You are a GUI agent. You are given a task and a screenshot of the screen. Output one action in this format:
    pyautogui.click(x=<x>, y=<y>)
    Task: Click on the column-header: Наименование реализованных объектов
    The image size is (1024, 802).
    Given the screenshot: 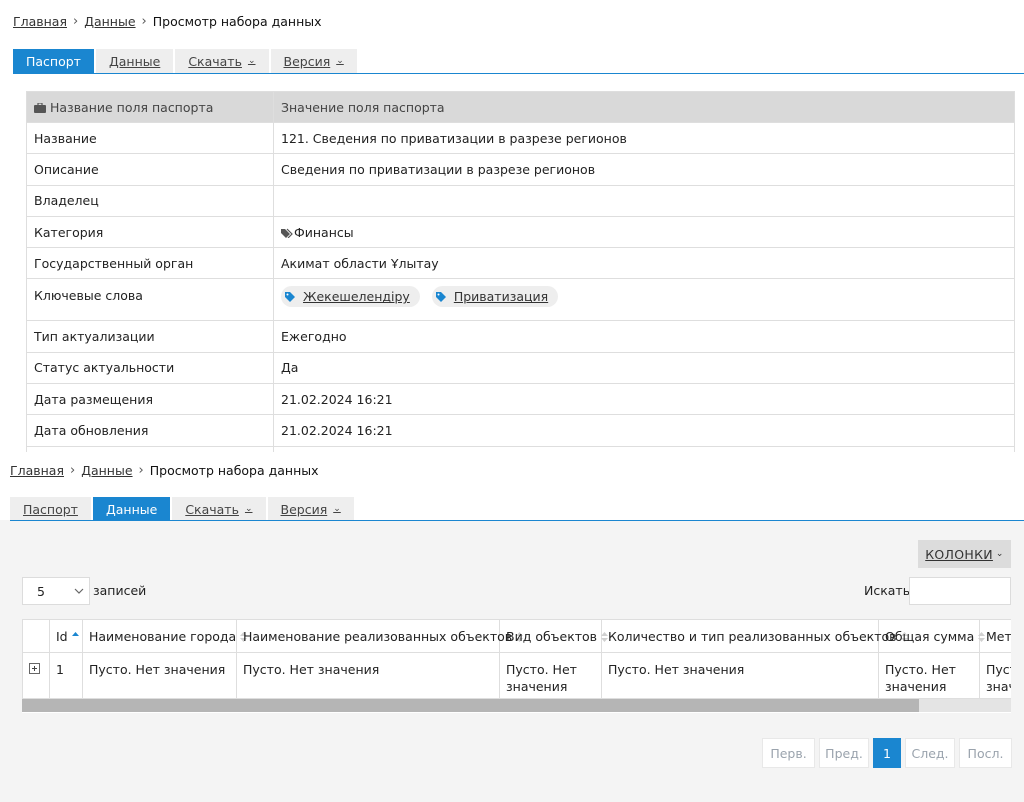 What is the action you would take?
    pyautogui.click(x=380, y=636)
    